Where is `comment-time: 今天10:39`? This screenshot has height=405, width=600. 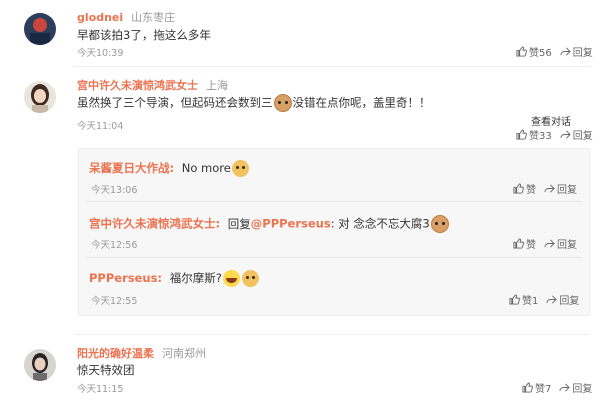 comment-time: 今天10:39 is located at coordinates (100, 53).